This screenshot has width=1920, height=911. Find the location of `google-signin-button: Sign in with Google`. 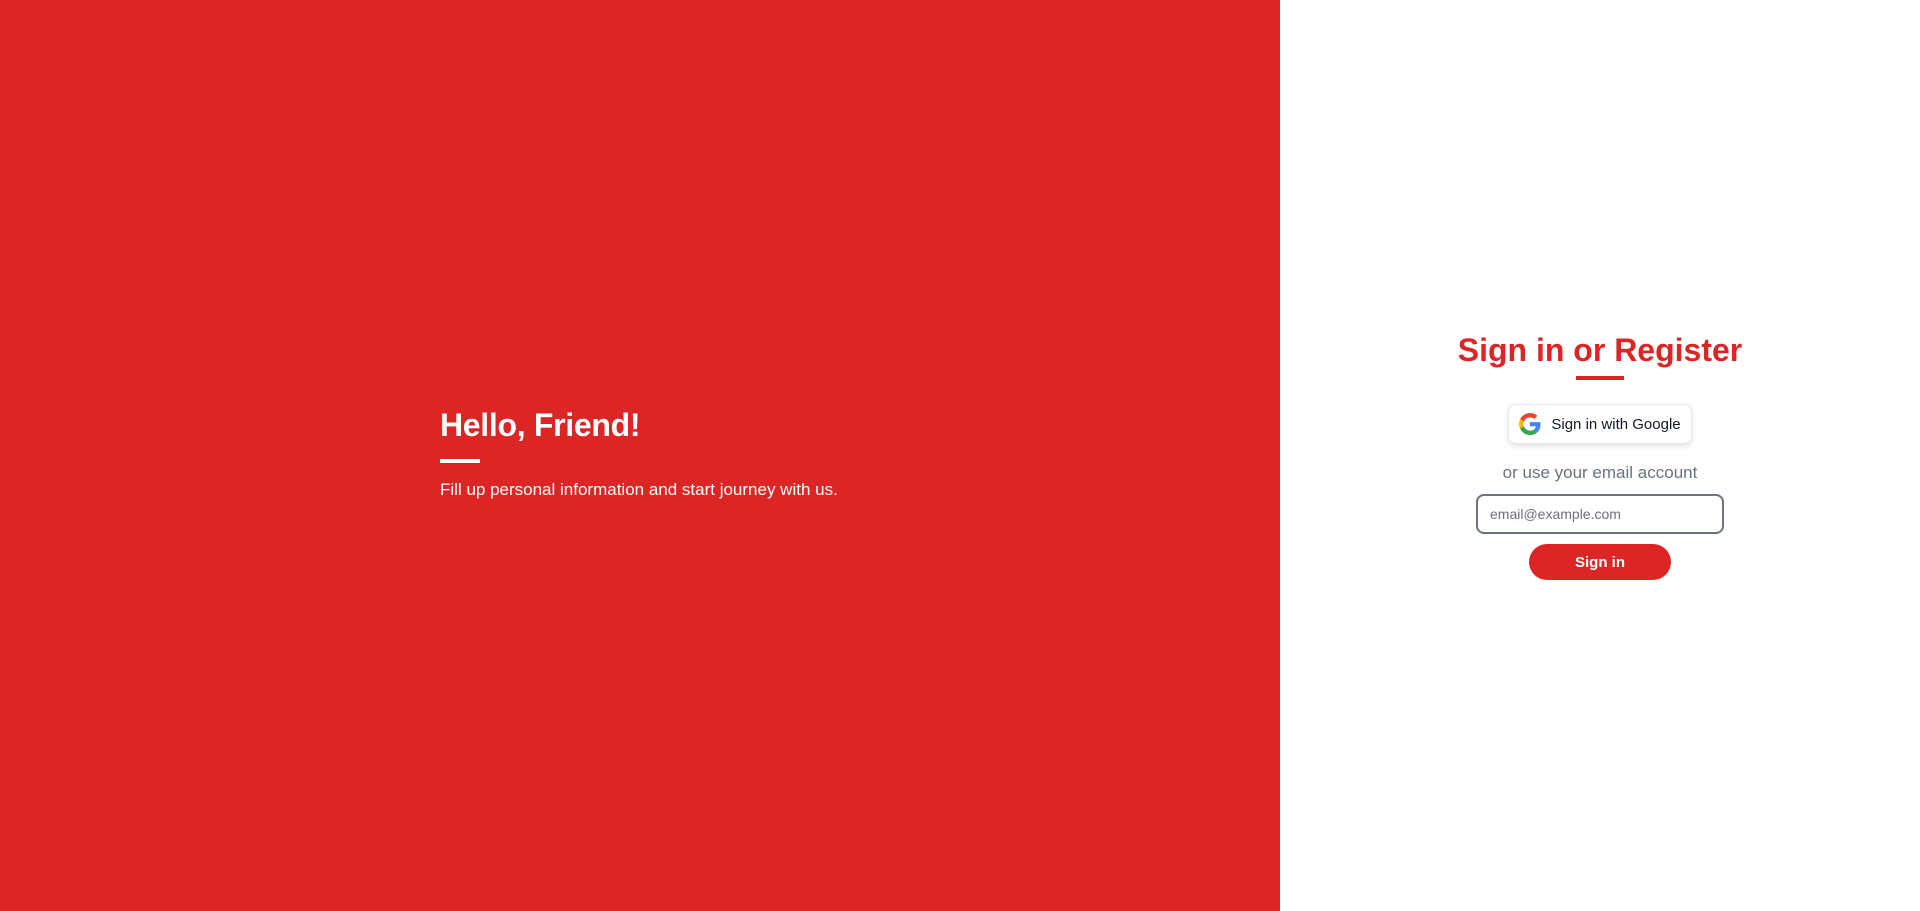

google-signin-button: Sign in with Google is located at coordinates (1600, 424).